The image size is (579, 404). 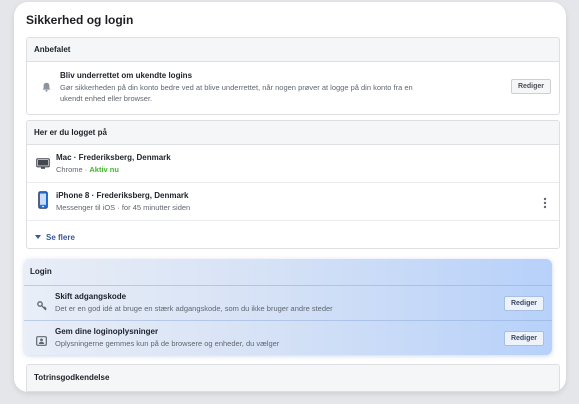 I want to click on more-options-icon, so click(x=545, y=205).